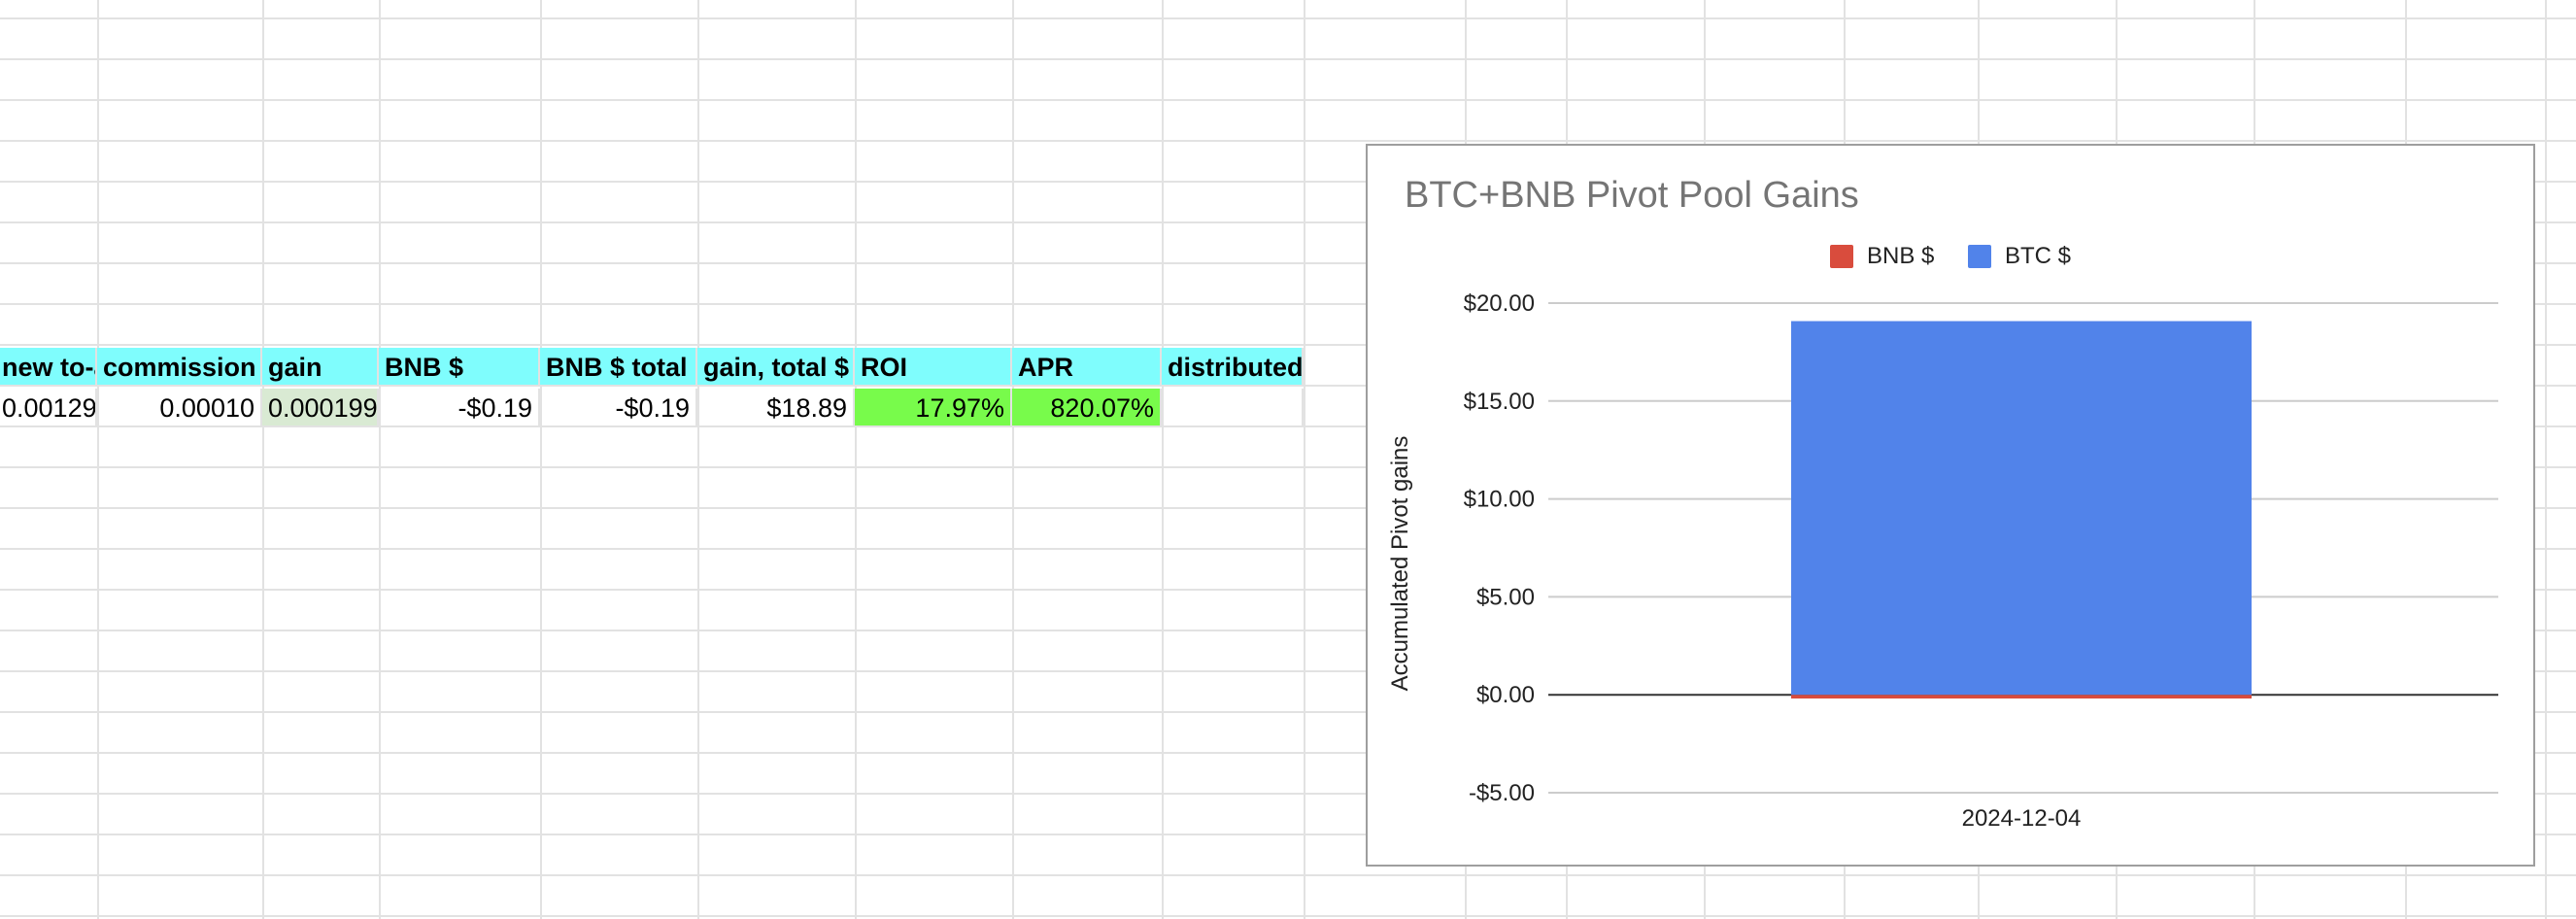 This screenshot has width=2576, height=919. Describe the element at coordinates (2021, 697) in the screenshot. I see `bar-bnb` at that location.